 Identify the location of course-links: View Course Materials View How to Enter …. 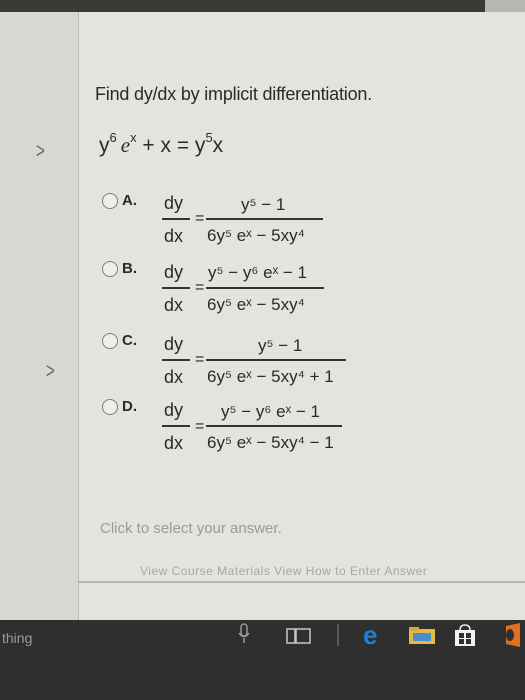
(283, 571).